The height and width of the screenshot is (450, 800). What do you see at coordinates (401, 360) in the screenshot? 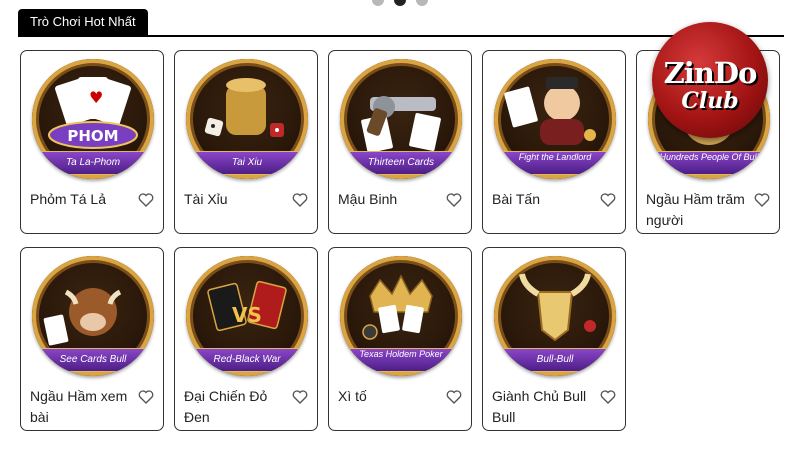
I see `game-banner: Texas Holdem Poker` at bounding box center [401, 360].